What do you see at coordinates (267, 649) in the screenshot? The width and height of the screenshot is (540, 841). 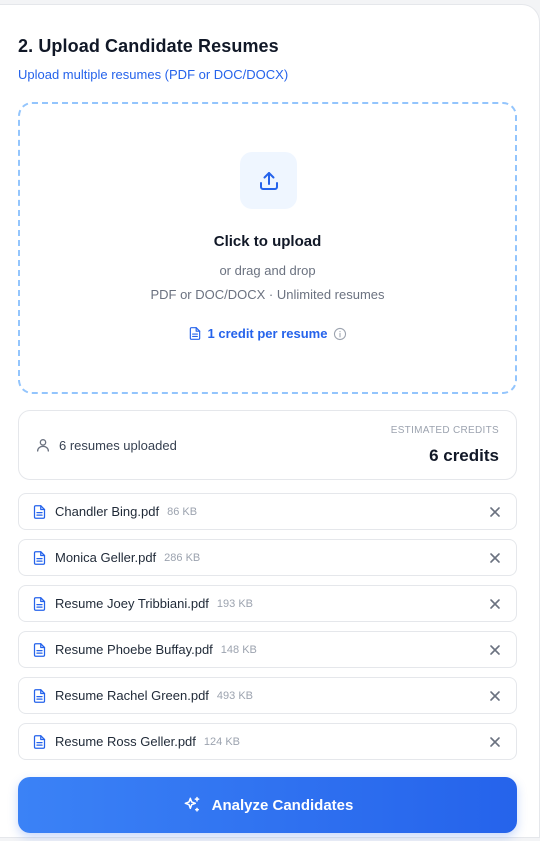 I see `file-item: Resume Phoebe Buffay.pdf 148 KB` at bounding box center [267, 649].